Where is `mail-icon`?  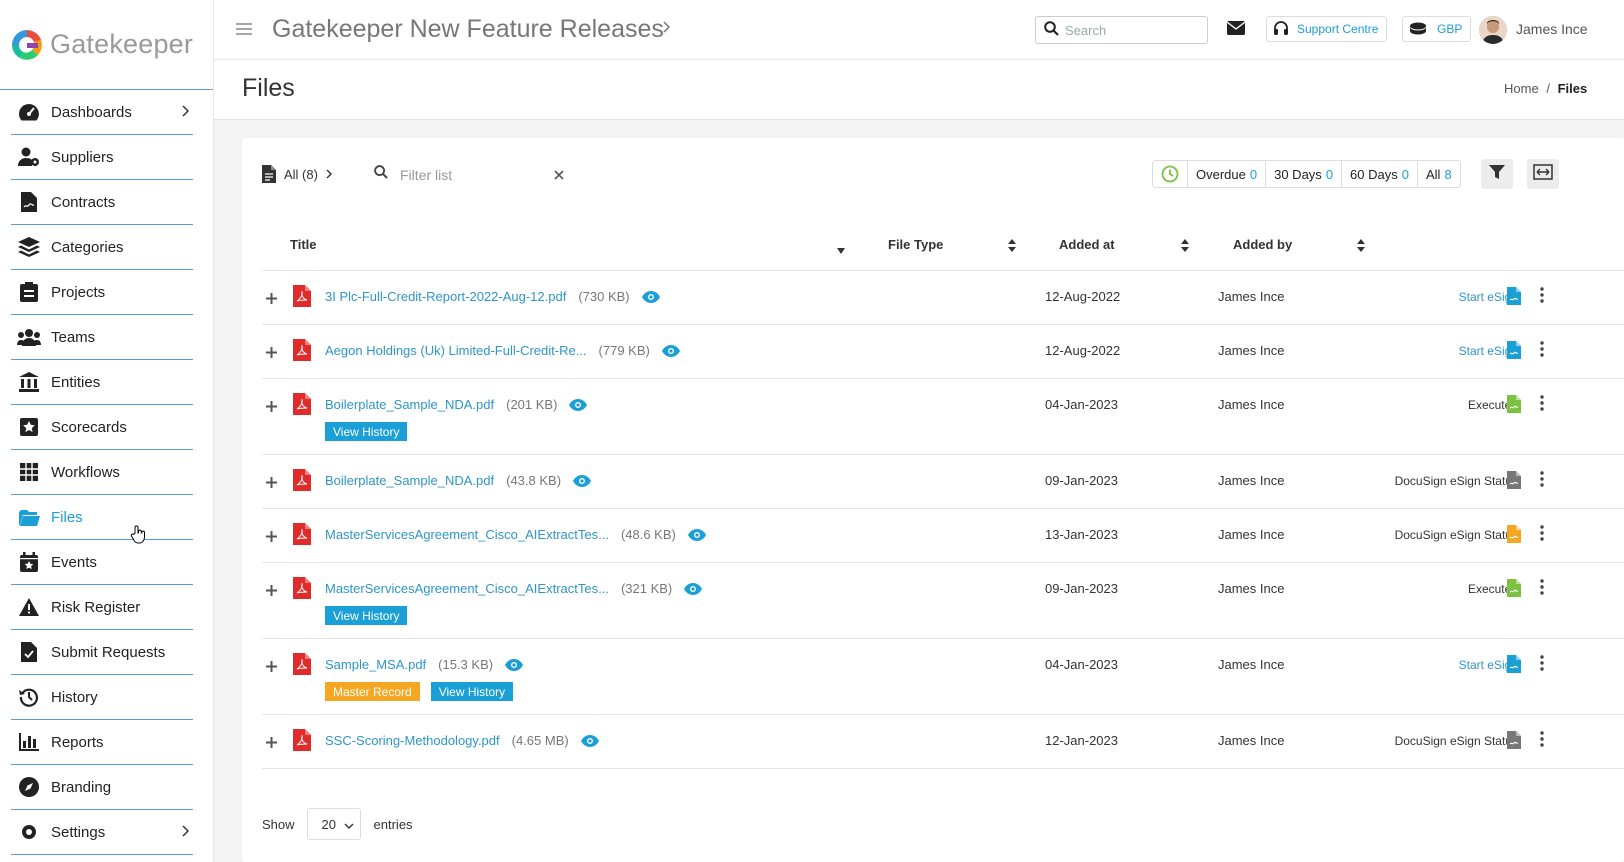 mail-icon is located at coordinates (1236, 30).